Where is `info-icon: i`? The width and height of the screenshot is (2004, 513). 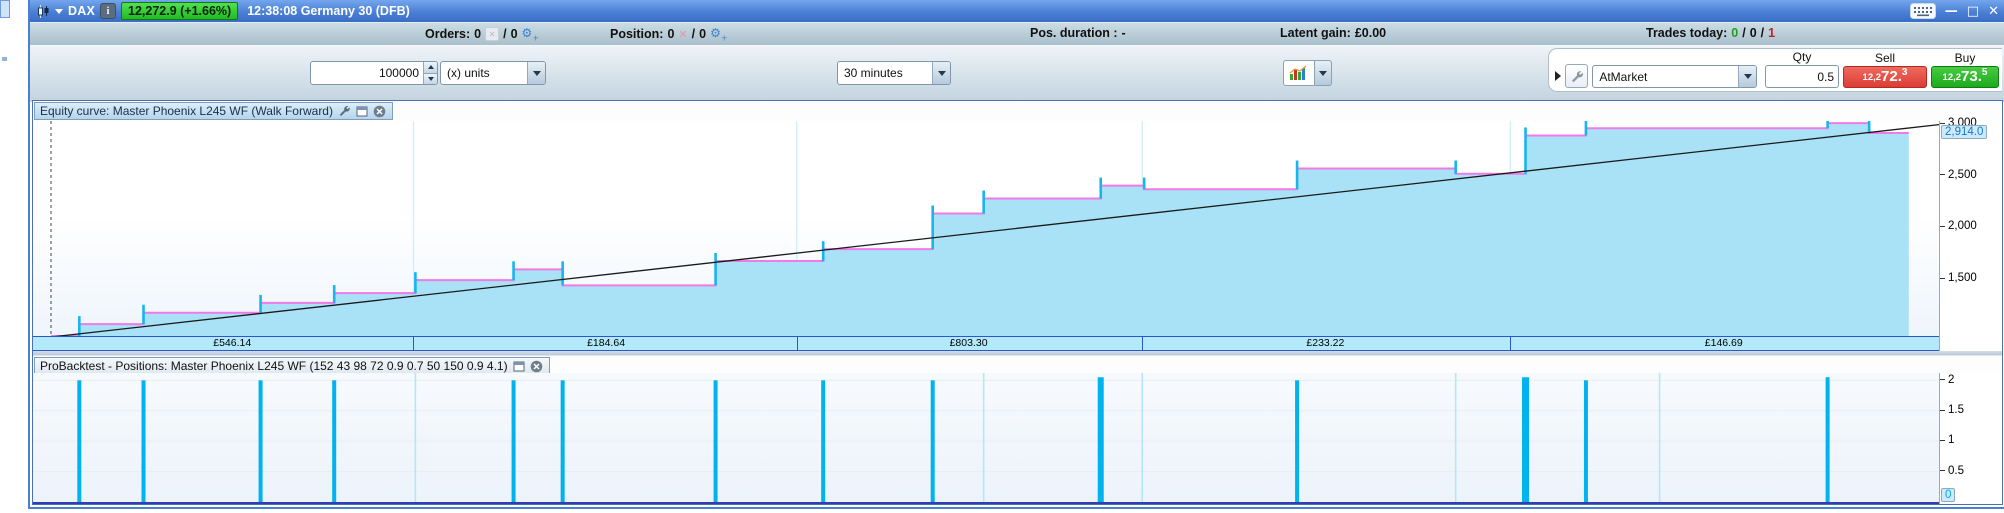 info-icon: i is located at coordinates (108, 11).